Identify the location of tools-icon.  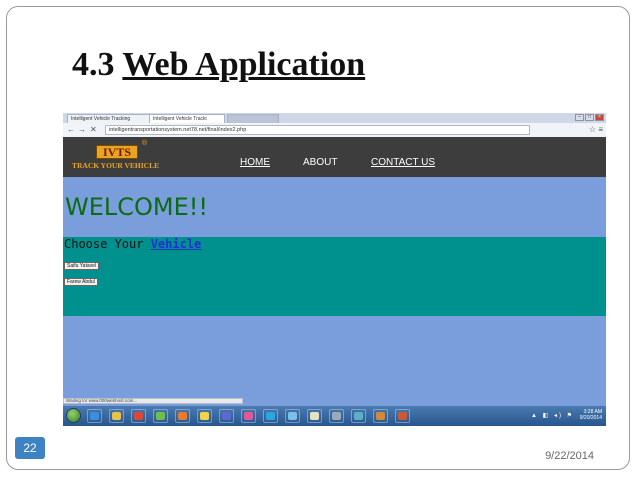
(402, 416).